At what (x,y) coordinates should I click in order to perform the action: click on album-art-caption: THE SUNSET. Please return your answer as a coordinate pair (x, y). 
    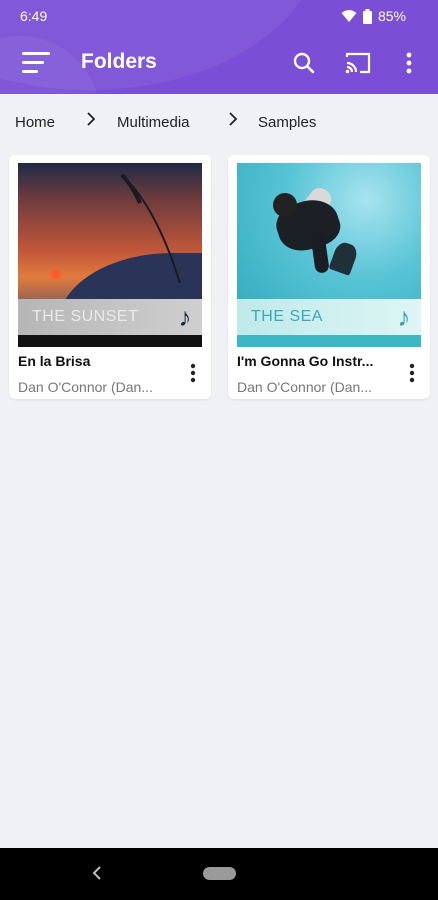
    Looking at the image, I should click on (85, 316).